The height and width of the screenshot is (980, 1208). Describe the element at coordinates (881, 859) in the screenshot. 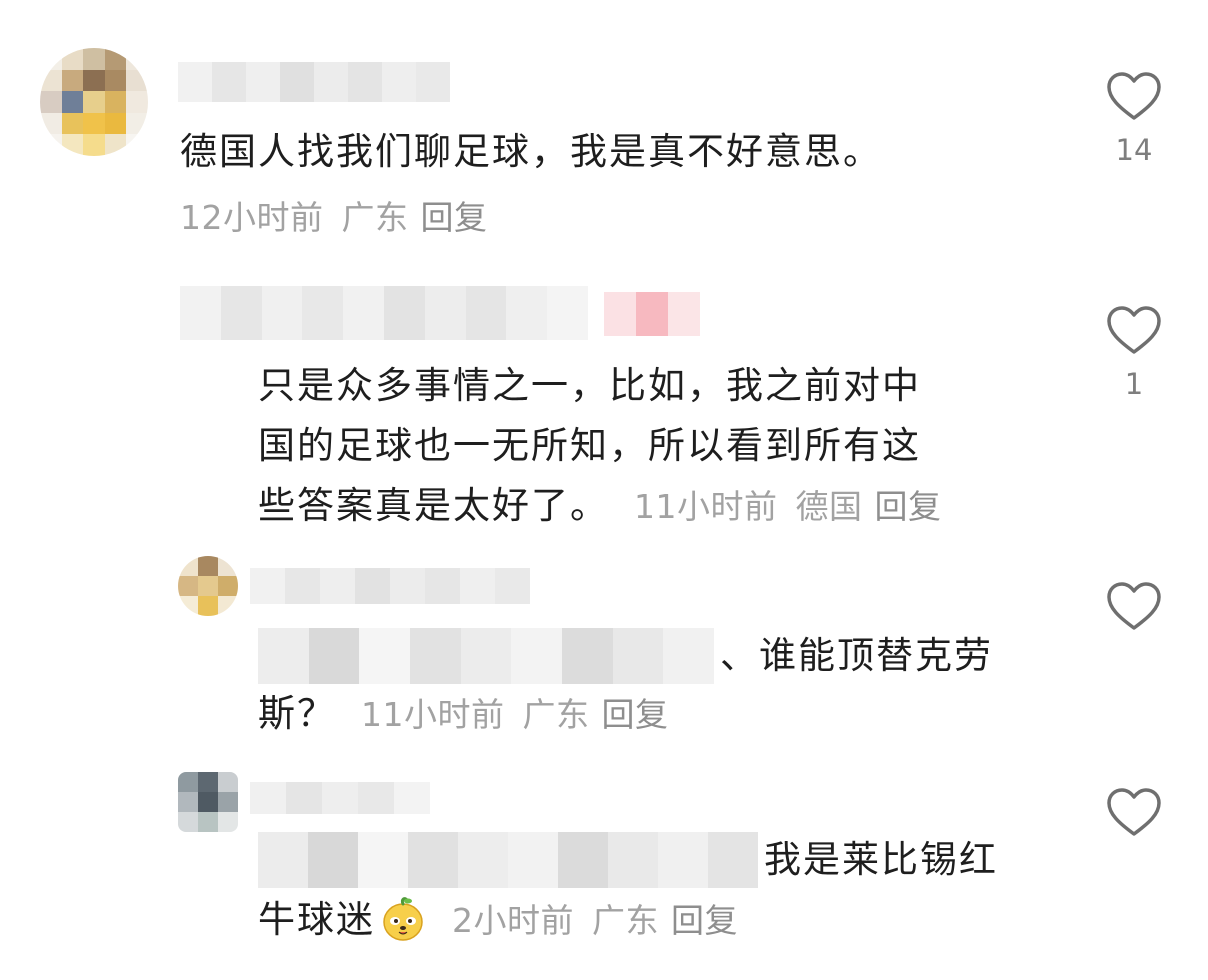

I see `comment-text-line-1: 我是莱比锡红` at that location.